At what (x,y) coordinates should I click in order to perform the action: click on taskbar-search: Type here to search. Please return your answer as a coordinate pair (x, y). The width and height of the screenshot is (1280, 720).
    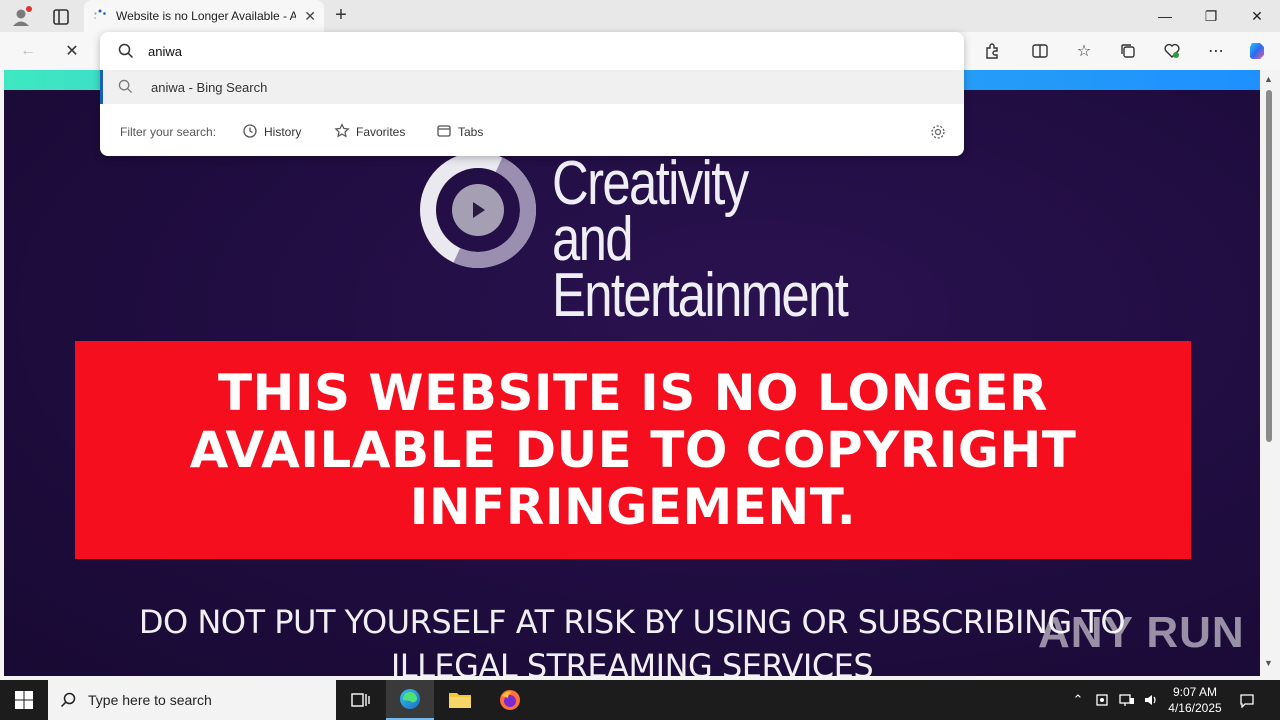
    Looking at the image, I should click on (192, 700).